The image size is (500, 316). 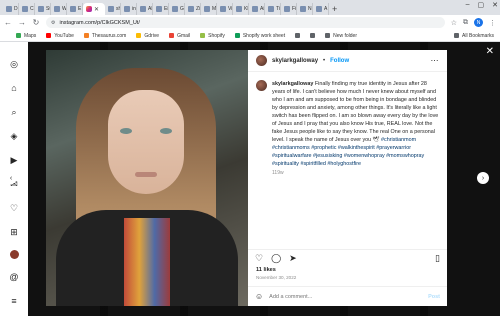 I want to click on all-bookmarks-button: All Bookmarks, so click(x=474, y=36).